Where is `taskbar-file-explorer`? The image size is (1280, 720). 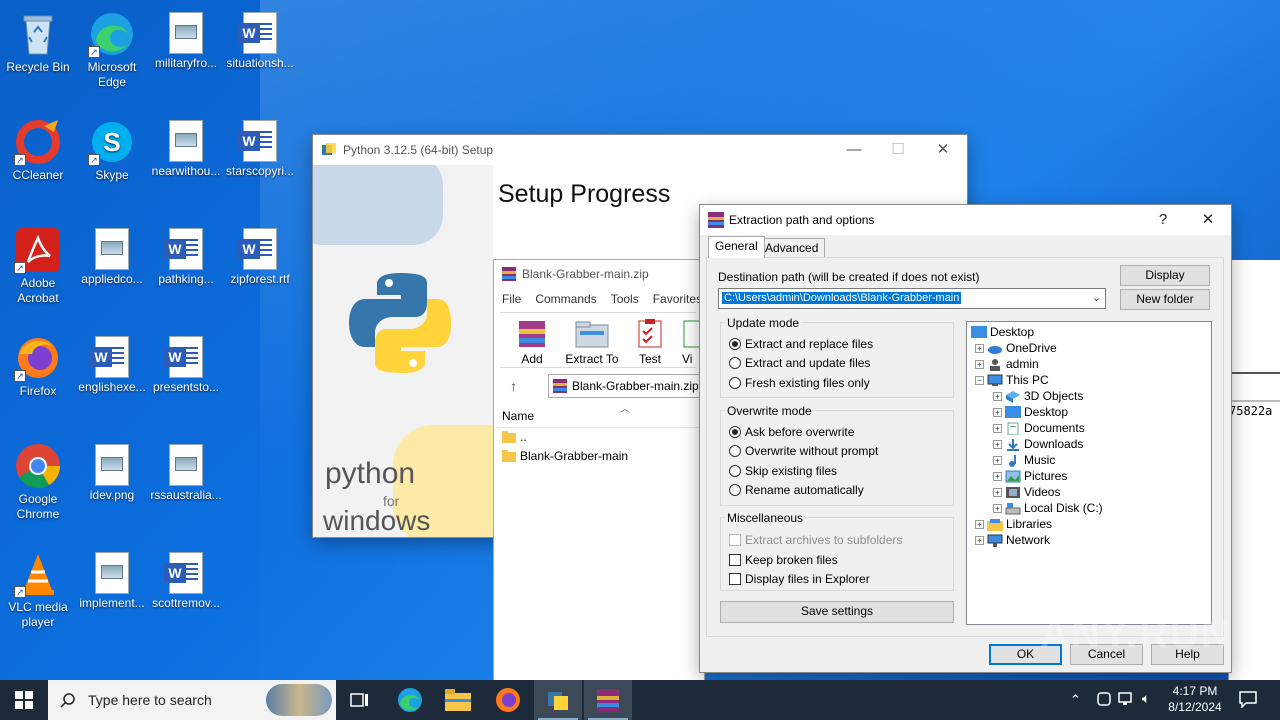 taskbar-file-explorer is located at coordinates (458, 700).